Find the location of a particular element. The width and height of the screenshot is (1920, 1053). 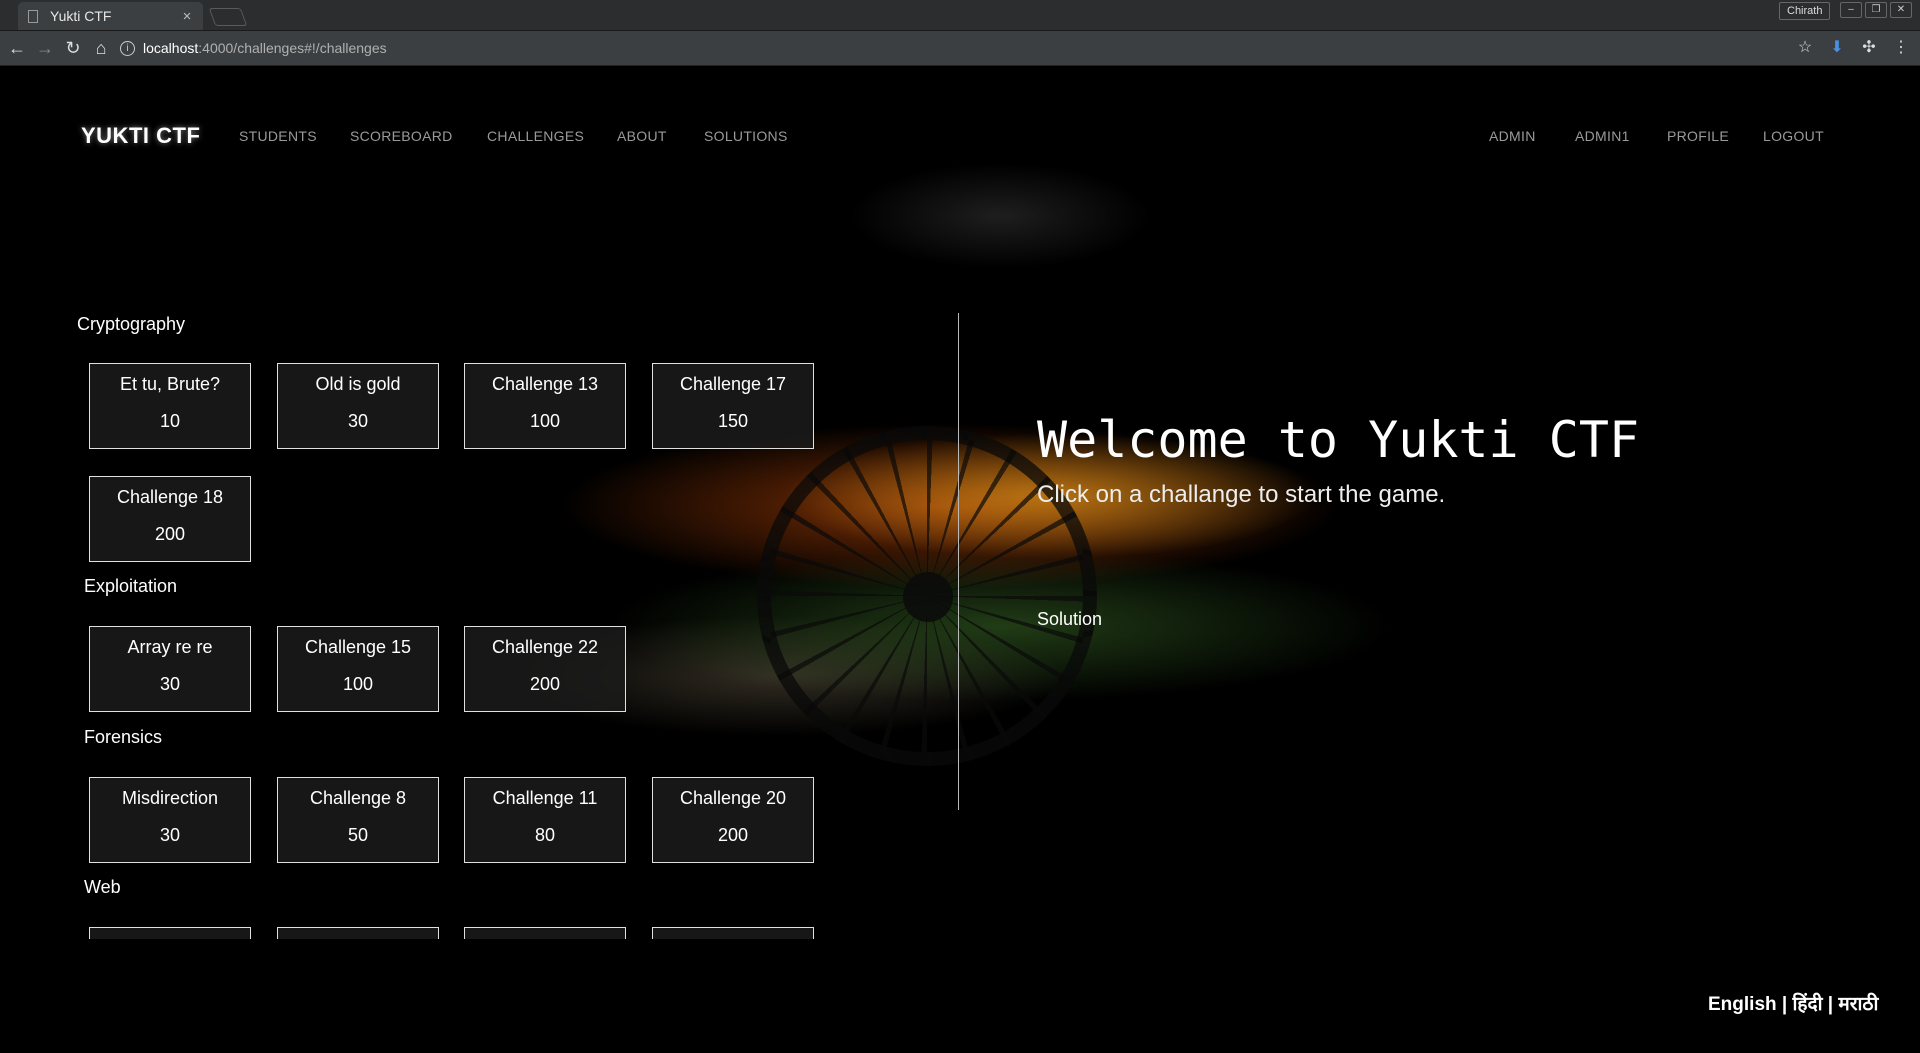

info-icon: i is located at coordinates (127, 48).